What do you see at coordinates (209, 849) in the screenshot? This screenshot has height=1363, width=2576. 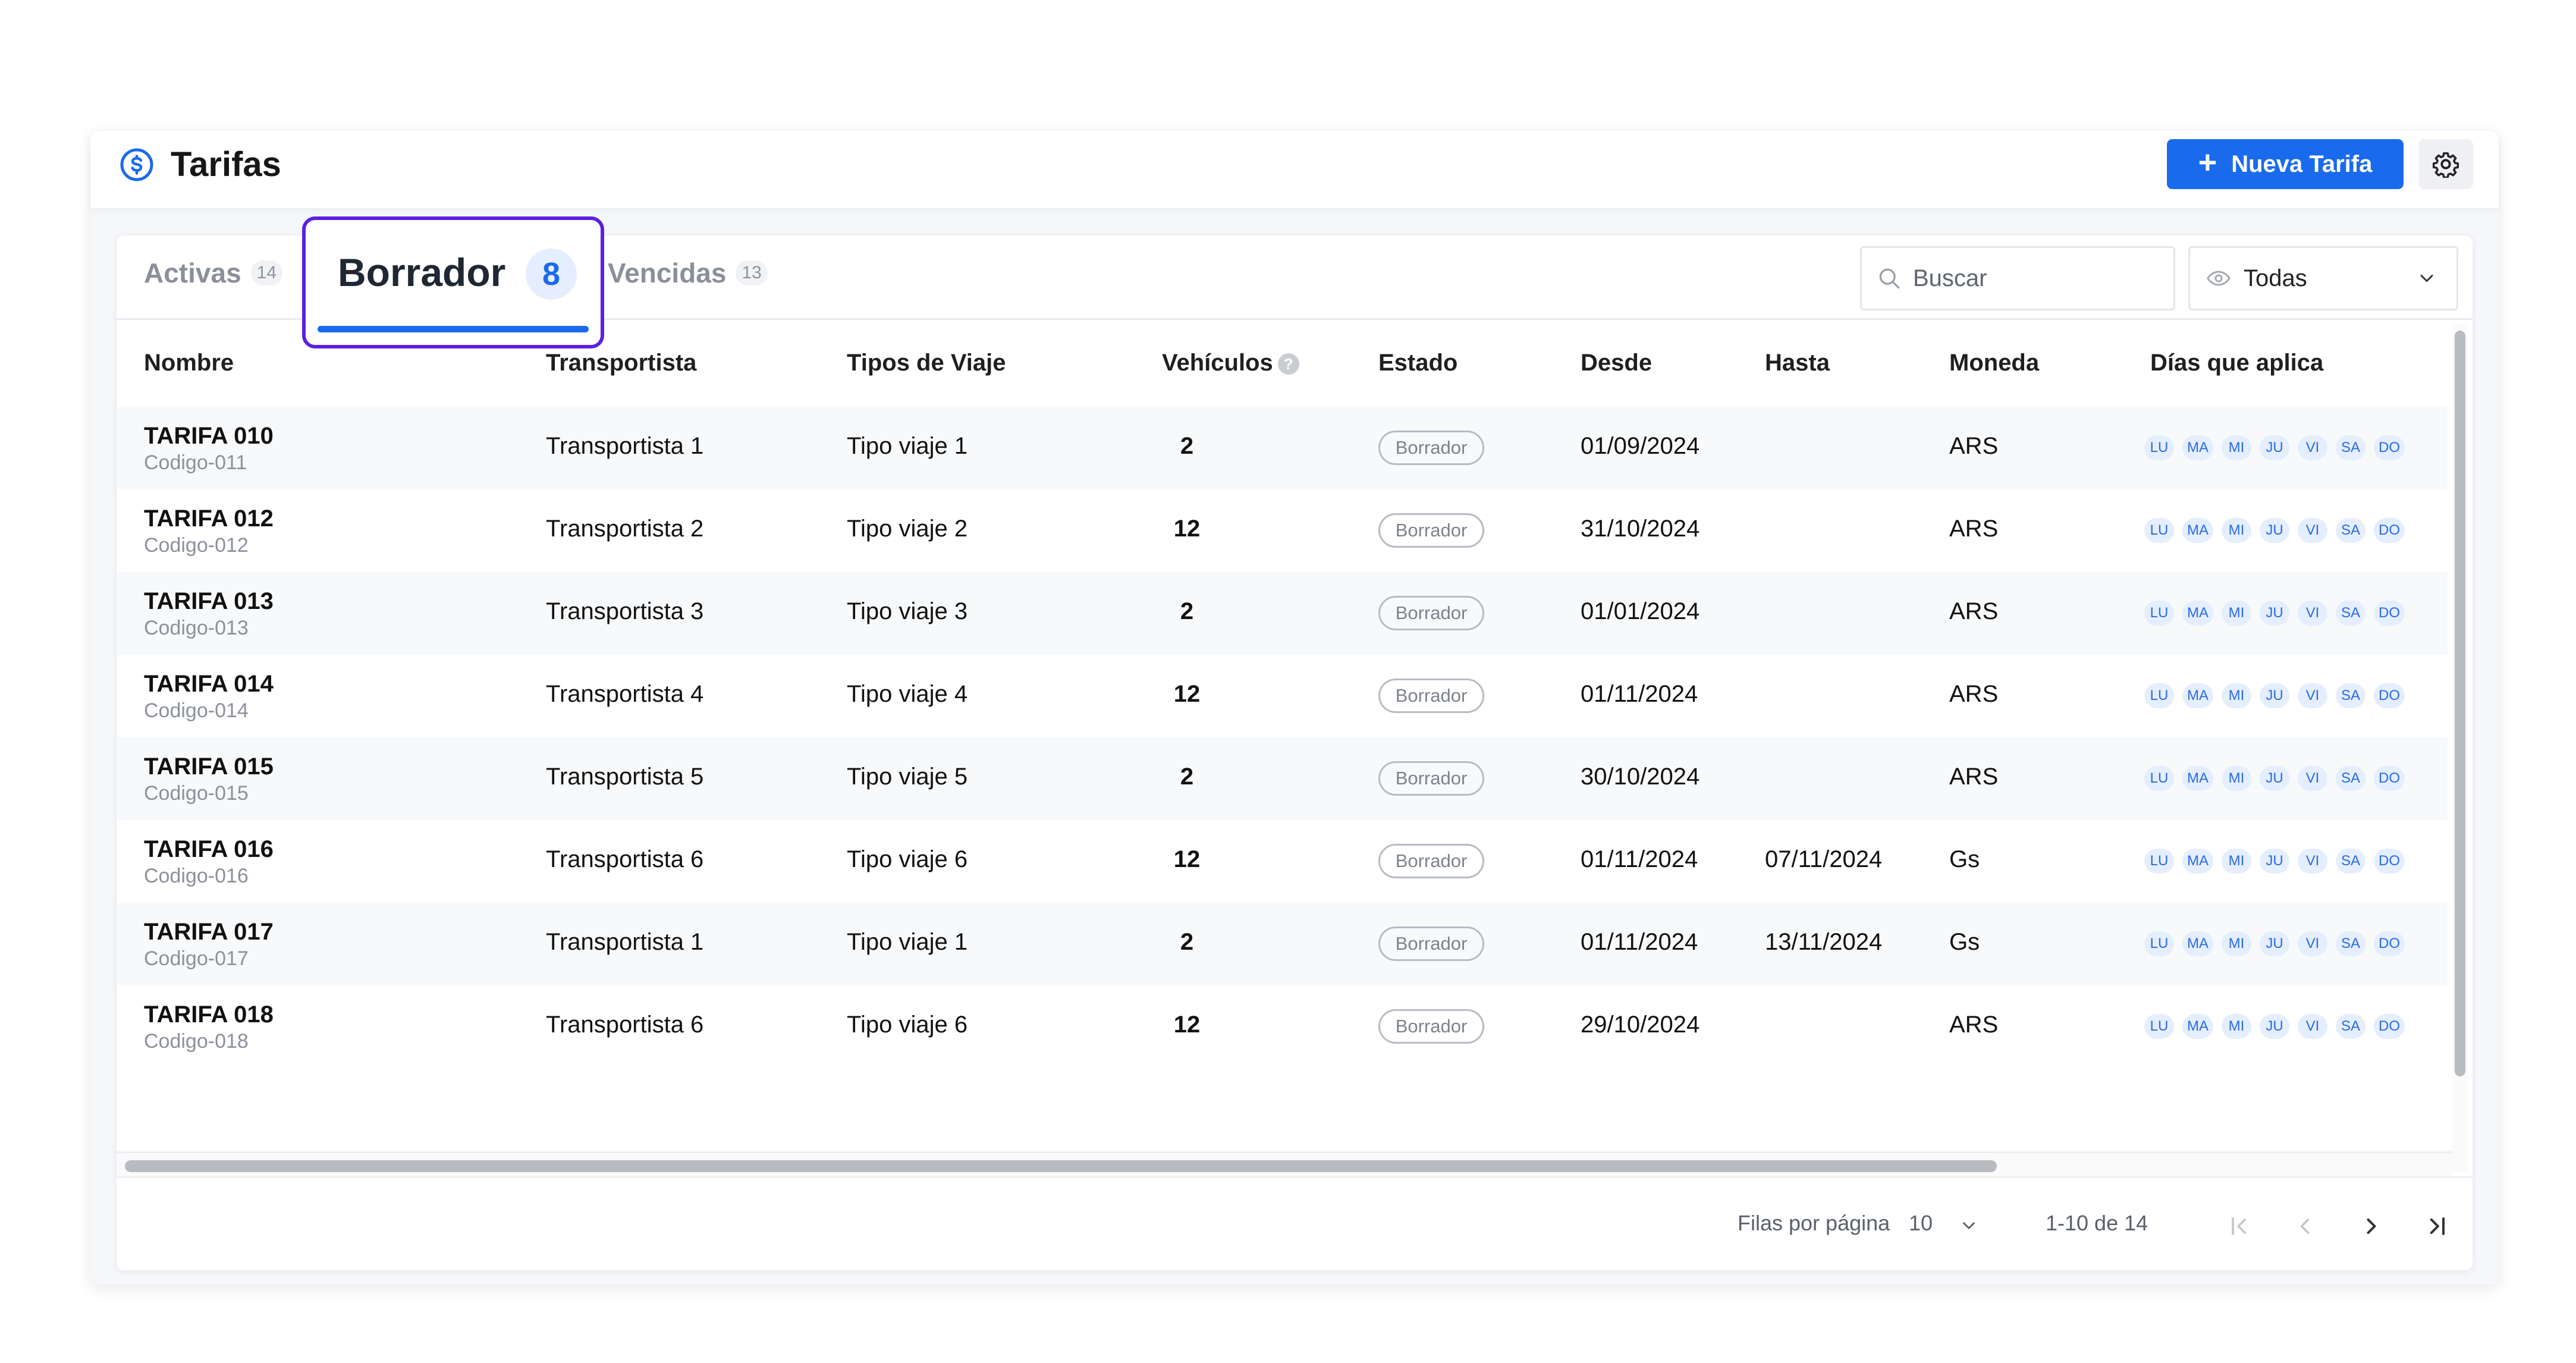 I see `tariff-name: TARIFA 016` at bounding box center [209, 849].